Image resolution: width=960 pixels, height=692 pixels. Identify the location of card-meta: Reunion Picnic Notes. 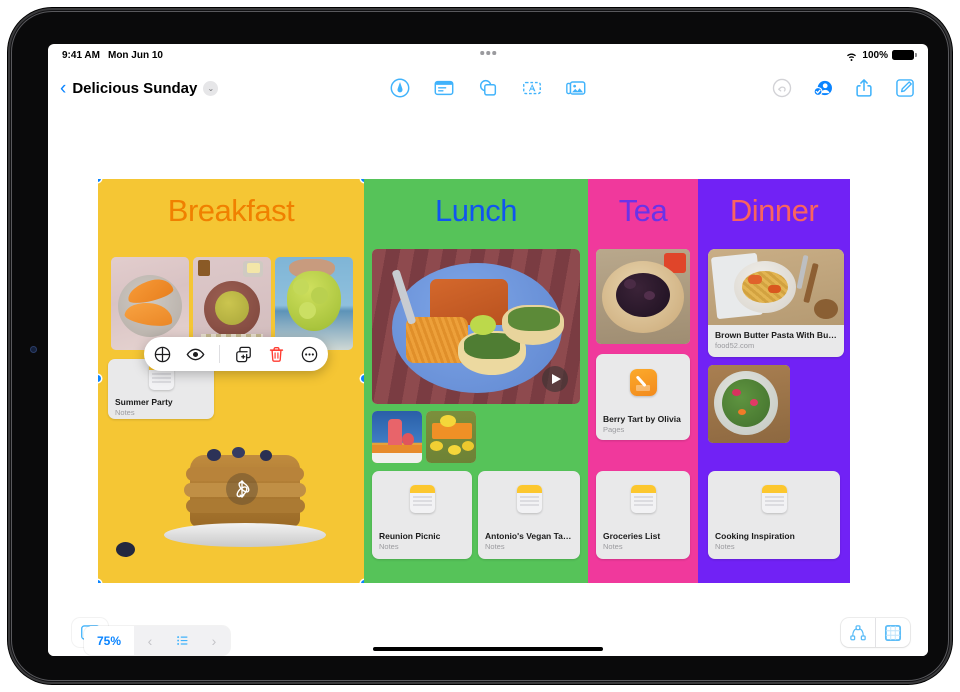
(422, 542).